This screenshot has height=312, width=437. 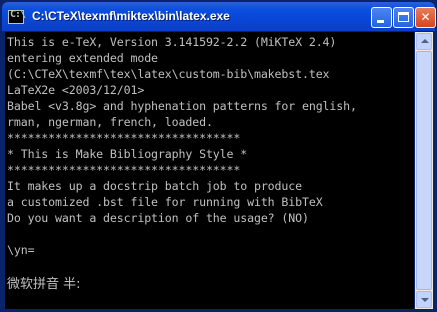 I want to click on title-bar: C:\ C:\CTeX\texmf\miktex\bin\latex.exe ✕, so click(x=219, y=16).